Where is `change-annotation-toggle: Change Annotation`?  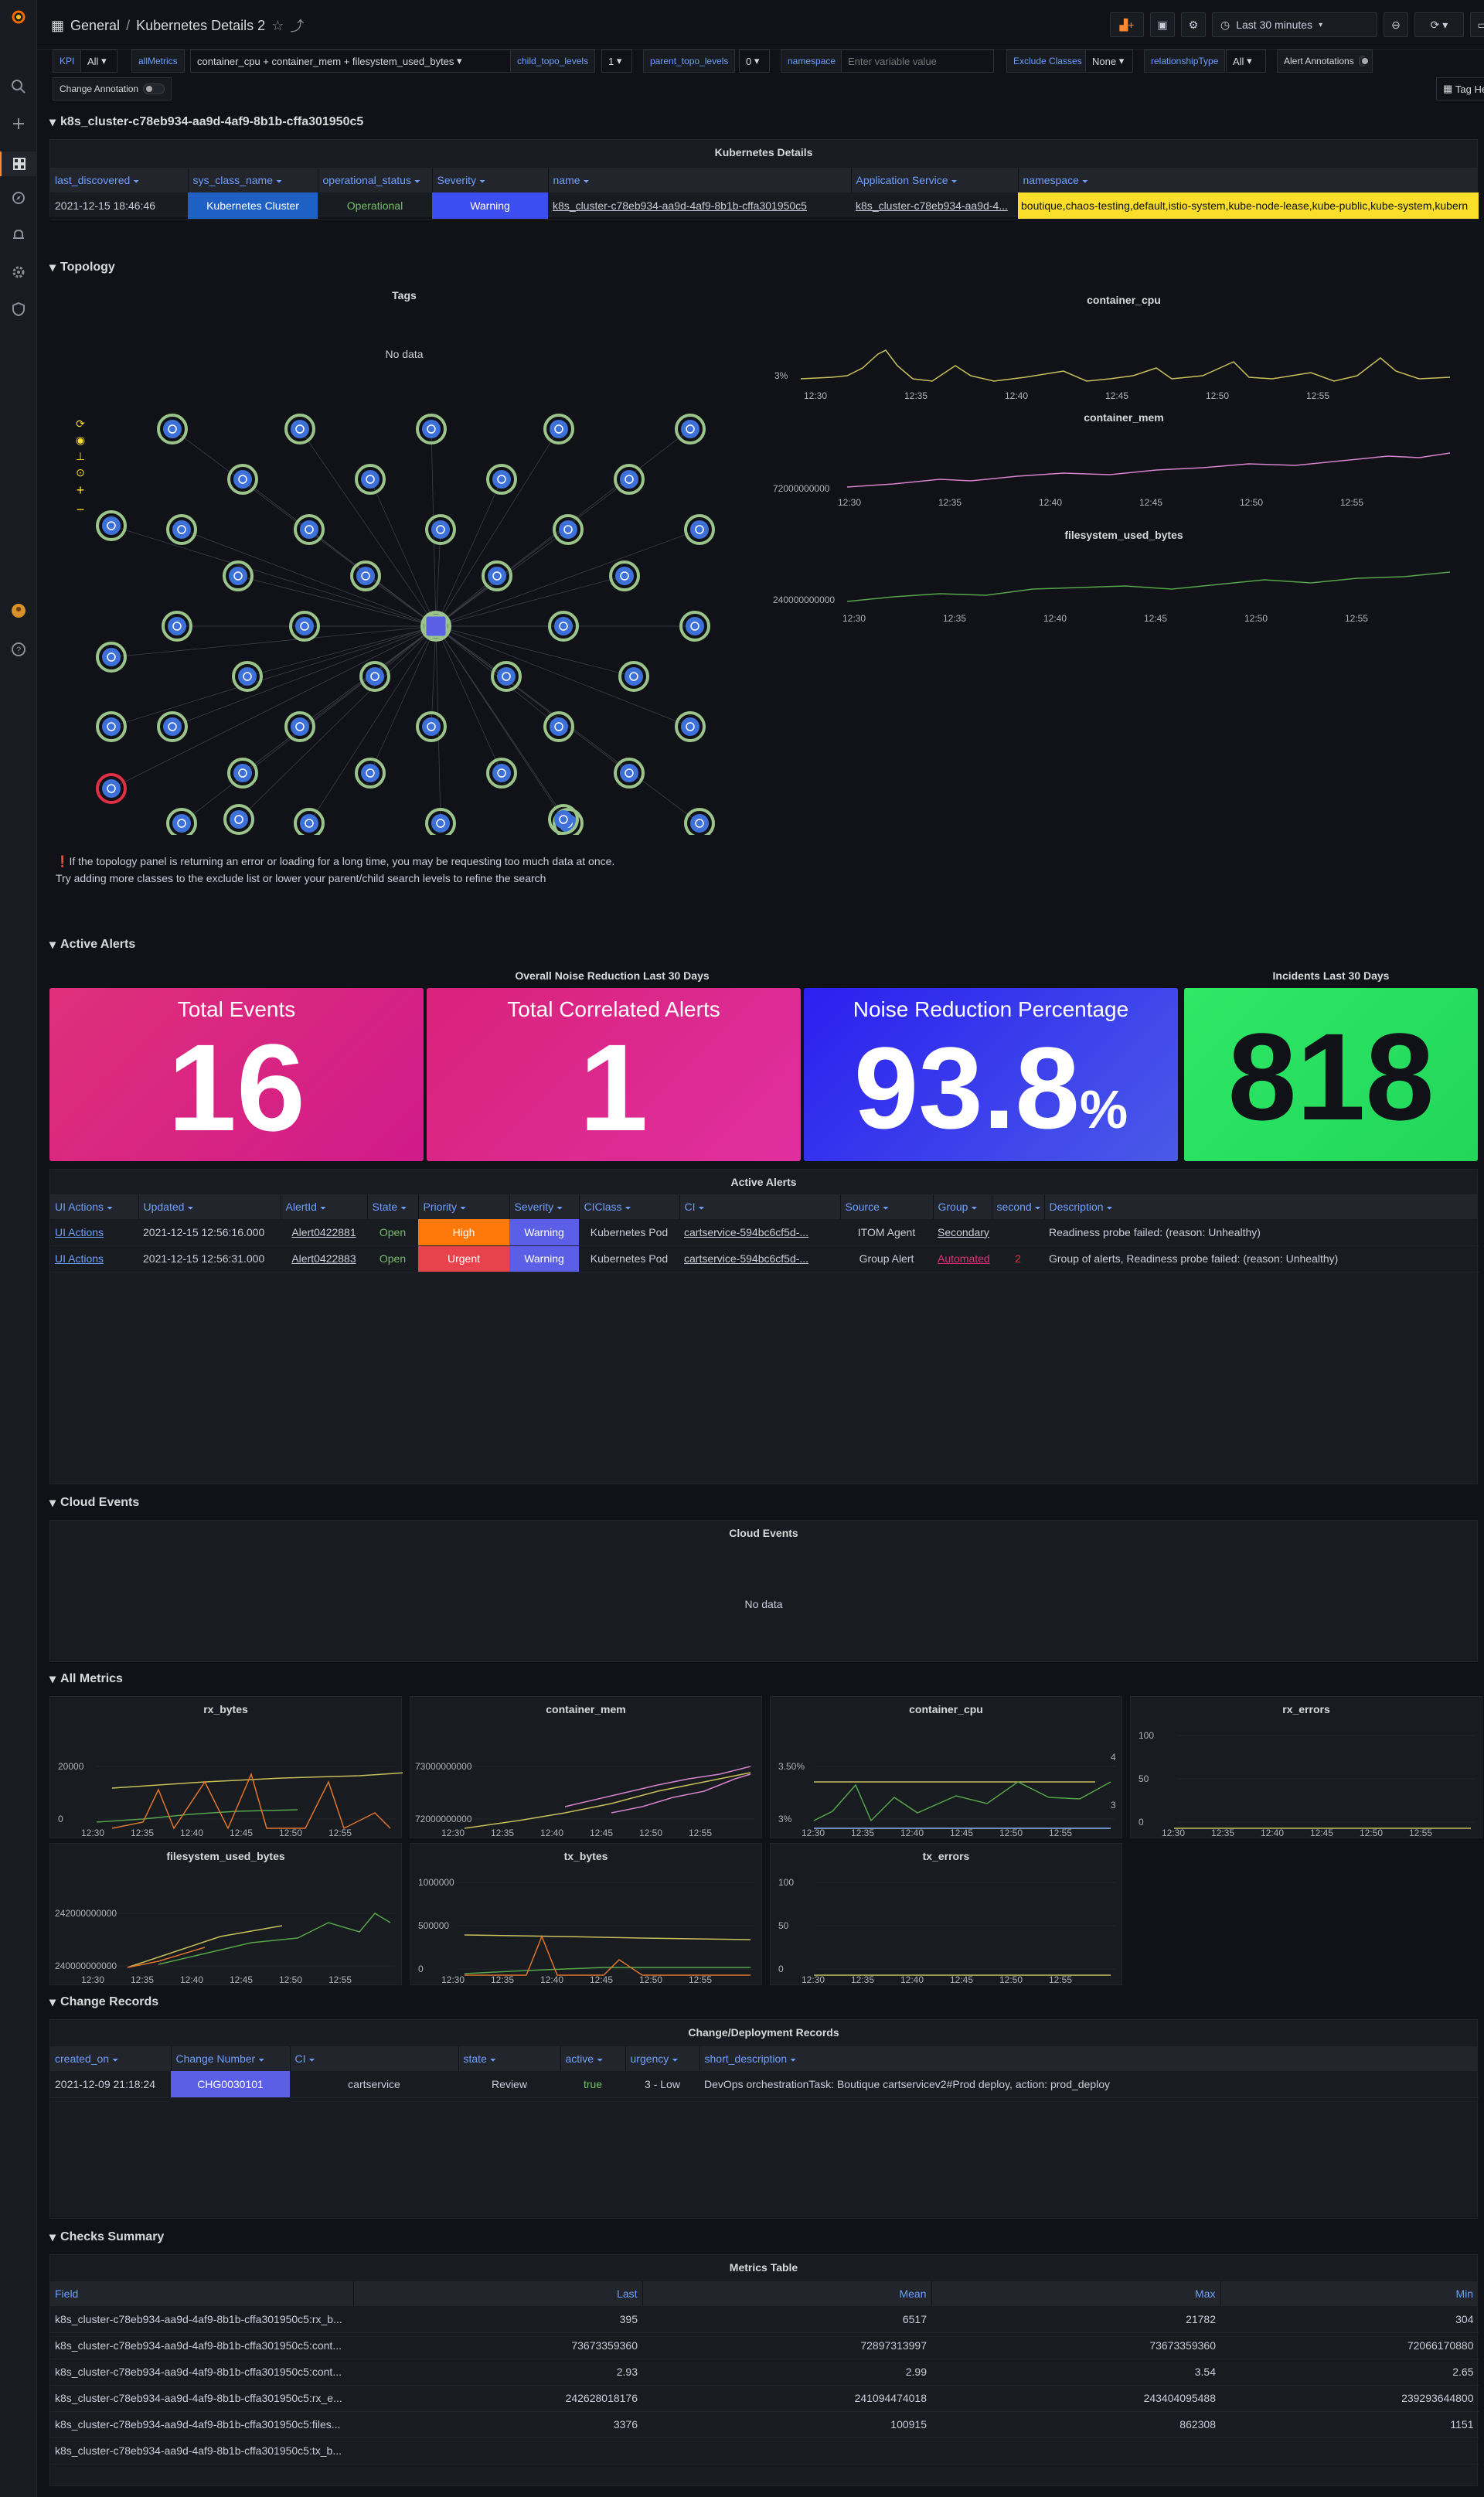
change-annotation-toggle: Change Annotation is located at coordinates (112, 88).